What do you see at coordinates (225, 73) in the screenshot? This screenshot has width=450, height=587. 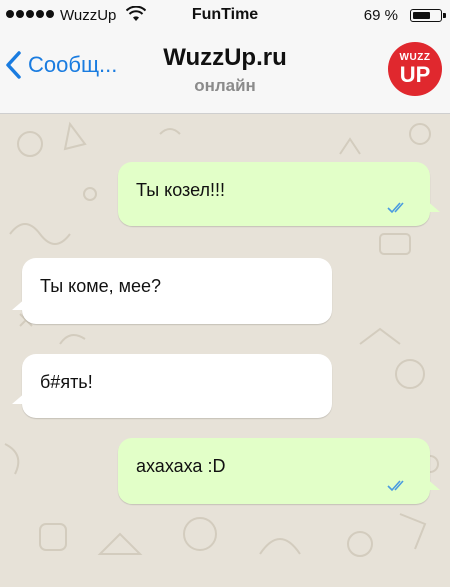 I see `navigation-bar: Сообщ... WuzzUp.ru онлайн WUZZ UP` at bounding box center [225, 73].